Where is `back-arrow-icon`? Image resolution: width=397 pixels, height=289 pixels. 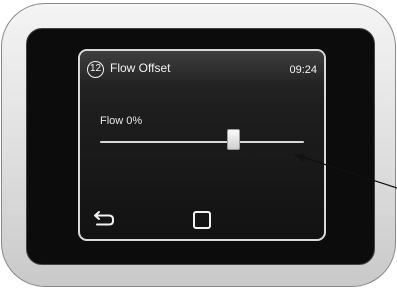 back-arrow-icon is located at coordinates (104, 218).